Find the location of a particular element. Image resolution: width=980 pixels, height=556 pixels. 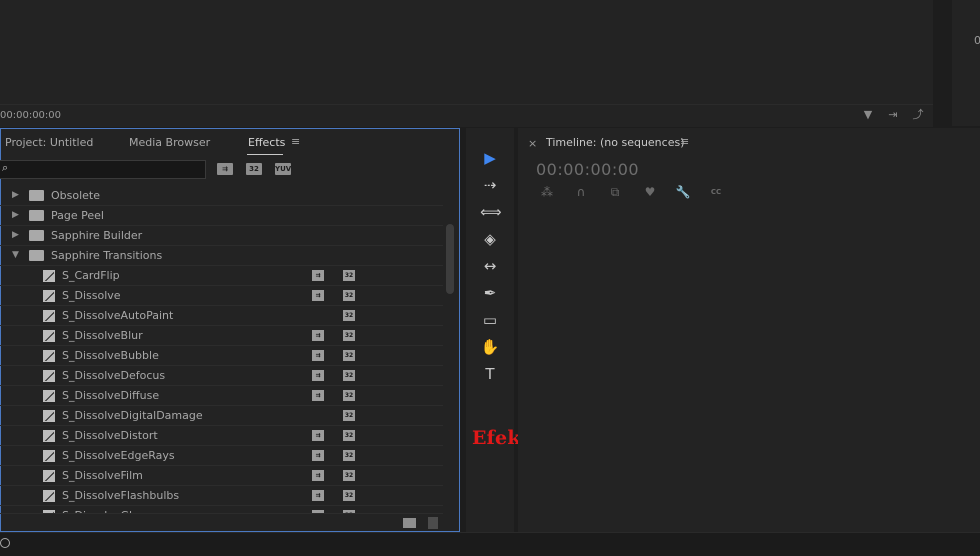

folder-row-sapphire-transitions: ▼ Sapphire Transitions is located at coordinates (221, 256).